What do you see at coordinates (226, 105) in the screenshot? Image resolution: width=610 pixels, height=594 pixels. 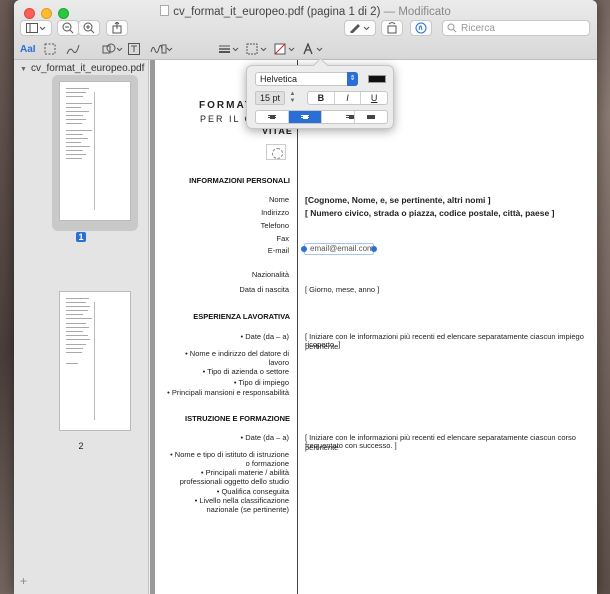 I see `header-title: Format` at bounding box center [226, 105].